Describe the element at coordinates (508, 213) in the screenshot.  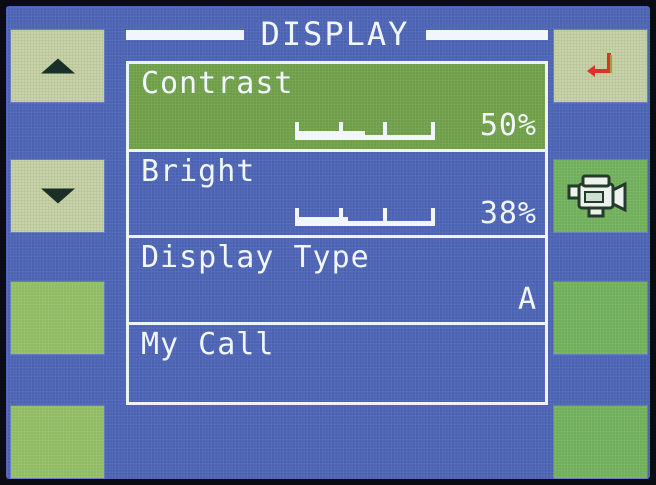
I see `bright-value: 38%` at that location.